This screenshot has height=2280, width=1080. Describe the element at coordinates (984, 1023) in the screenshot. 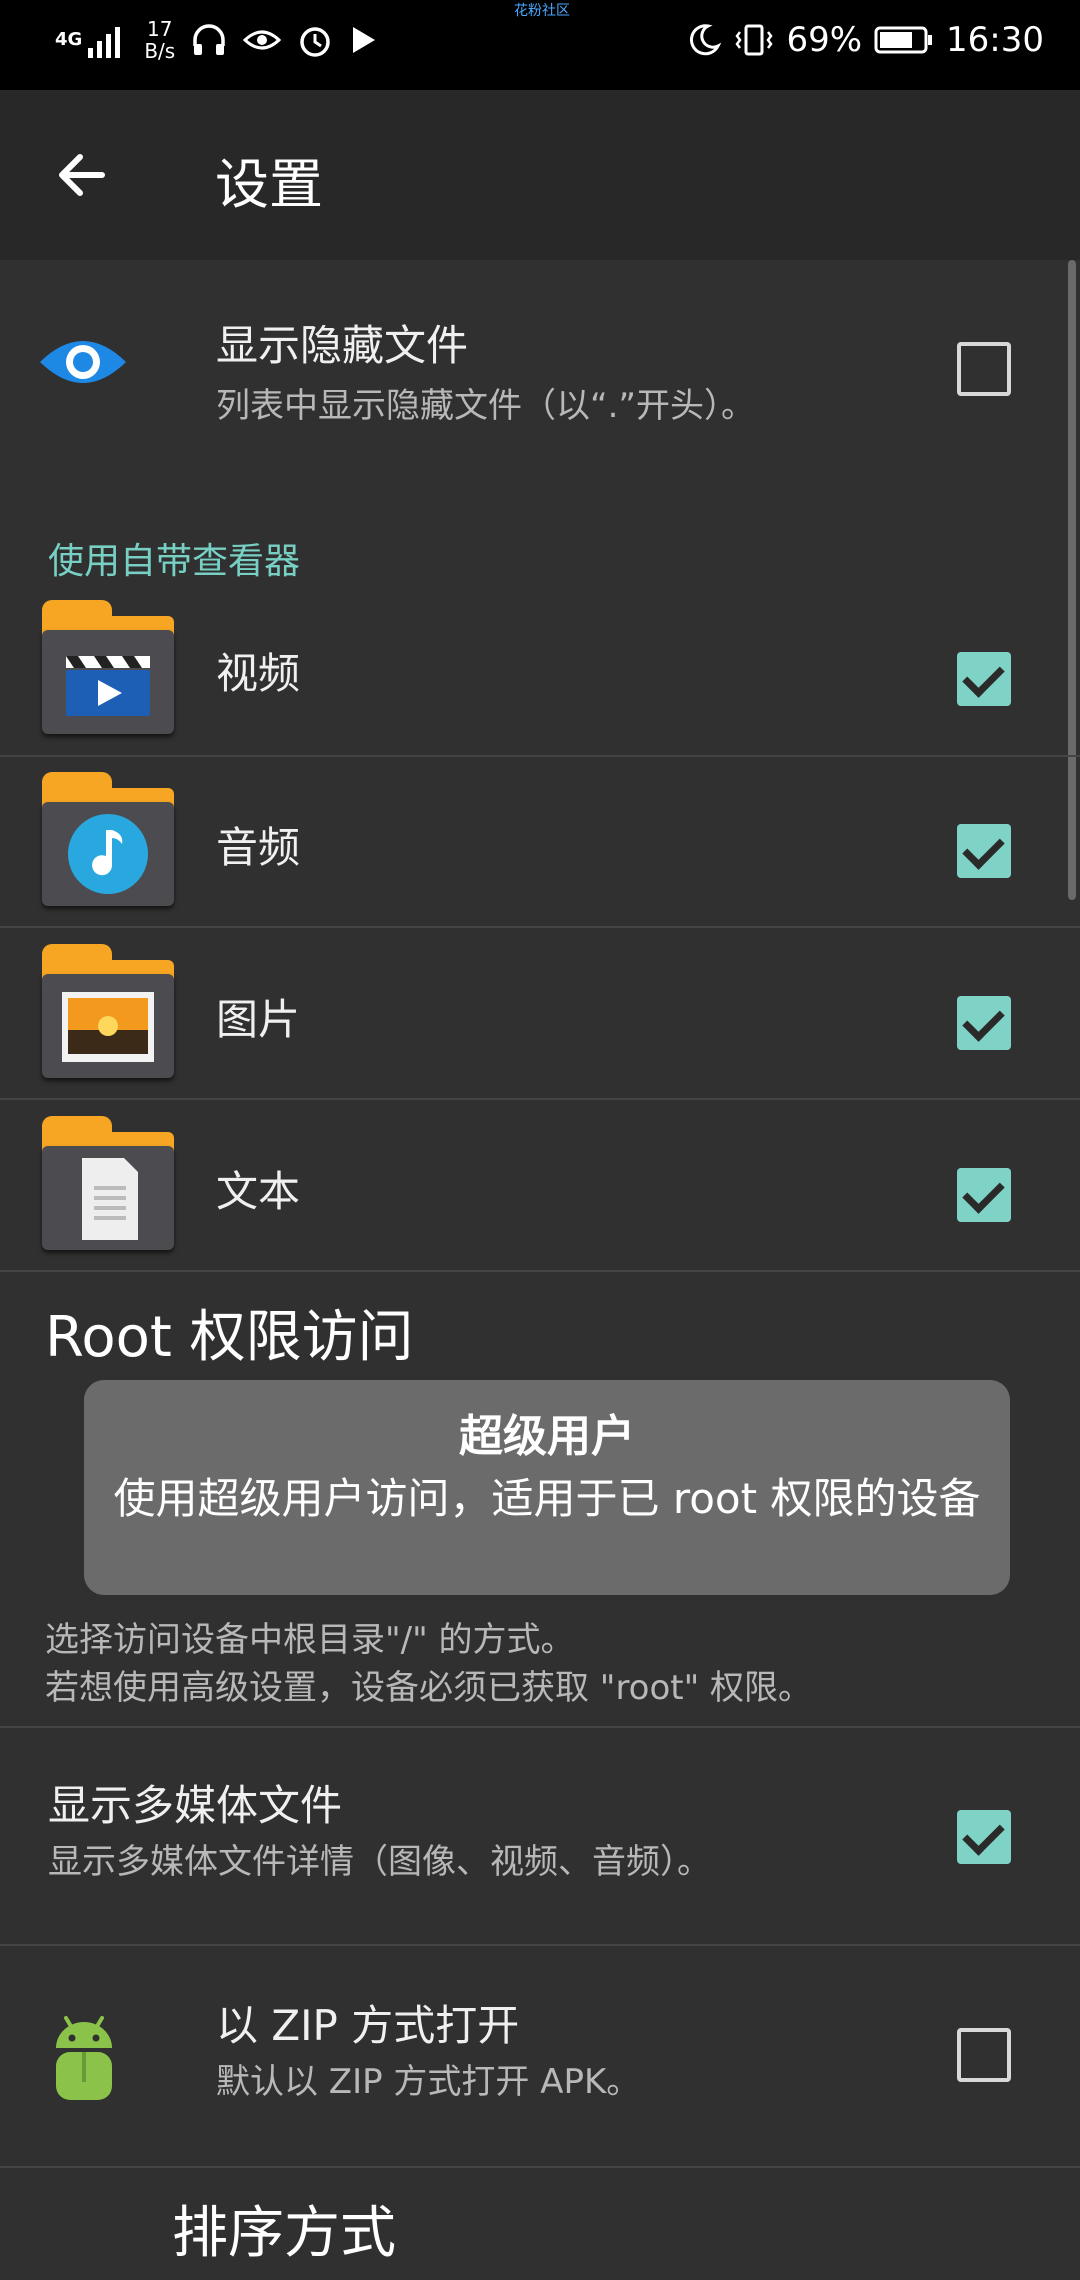

I see `viewer-checkbox-images` at that location.